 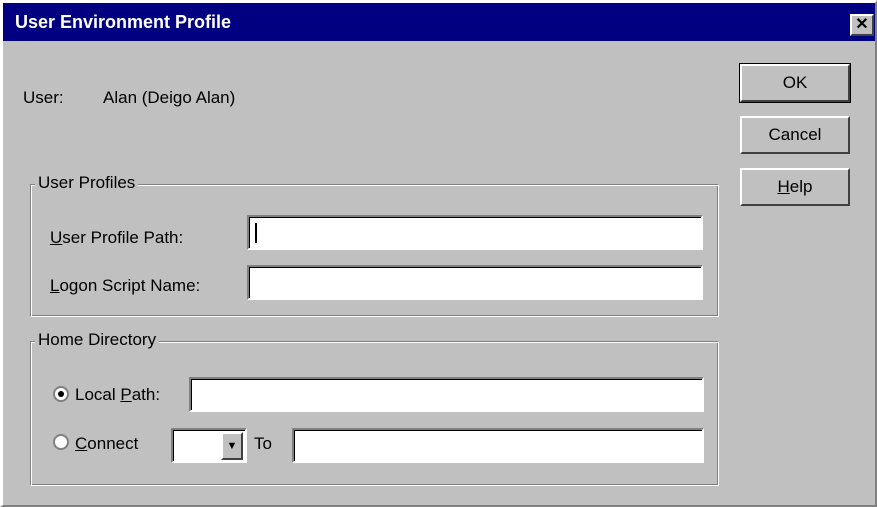 I want to click on cancel-button-label: Cancel, so click(x=795, y=134).